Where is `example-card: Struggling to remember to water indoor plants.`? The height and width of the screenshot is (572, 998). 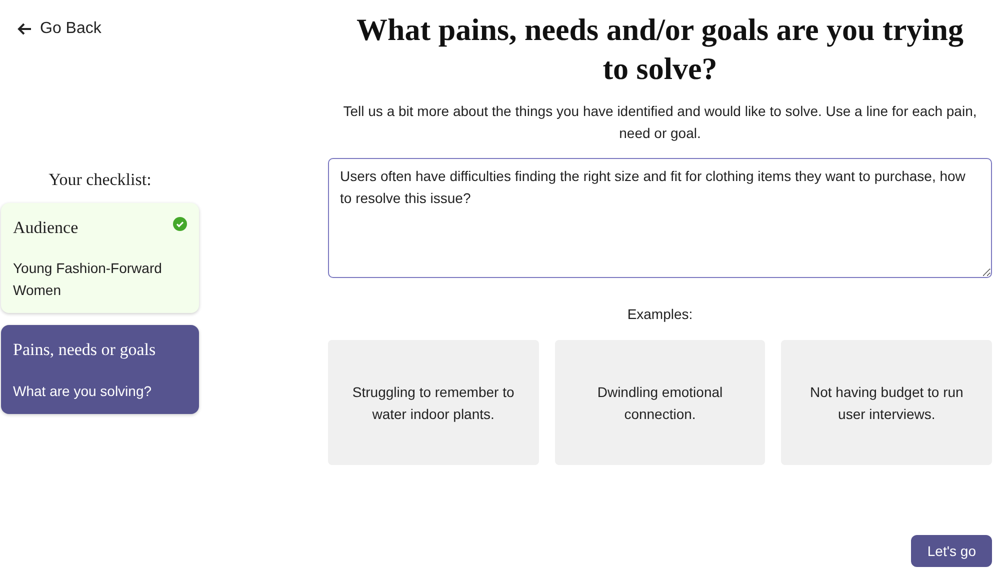
example-card: Struggling to remember to water indoor plants. is located at coordinates (433, 402).